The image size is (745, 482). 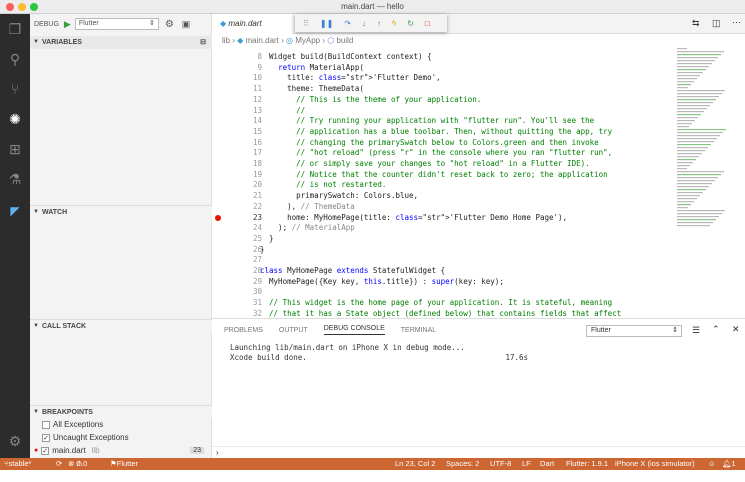 What do you see at coordinates (257, 313) in the screenshot?
I see `line-number: 32` at bounding box center [257, 313].